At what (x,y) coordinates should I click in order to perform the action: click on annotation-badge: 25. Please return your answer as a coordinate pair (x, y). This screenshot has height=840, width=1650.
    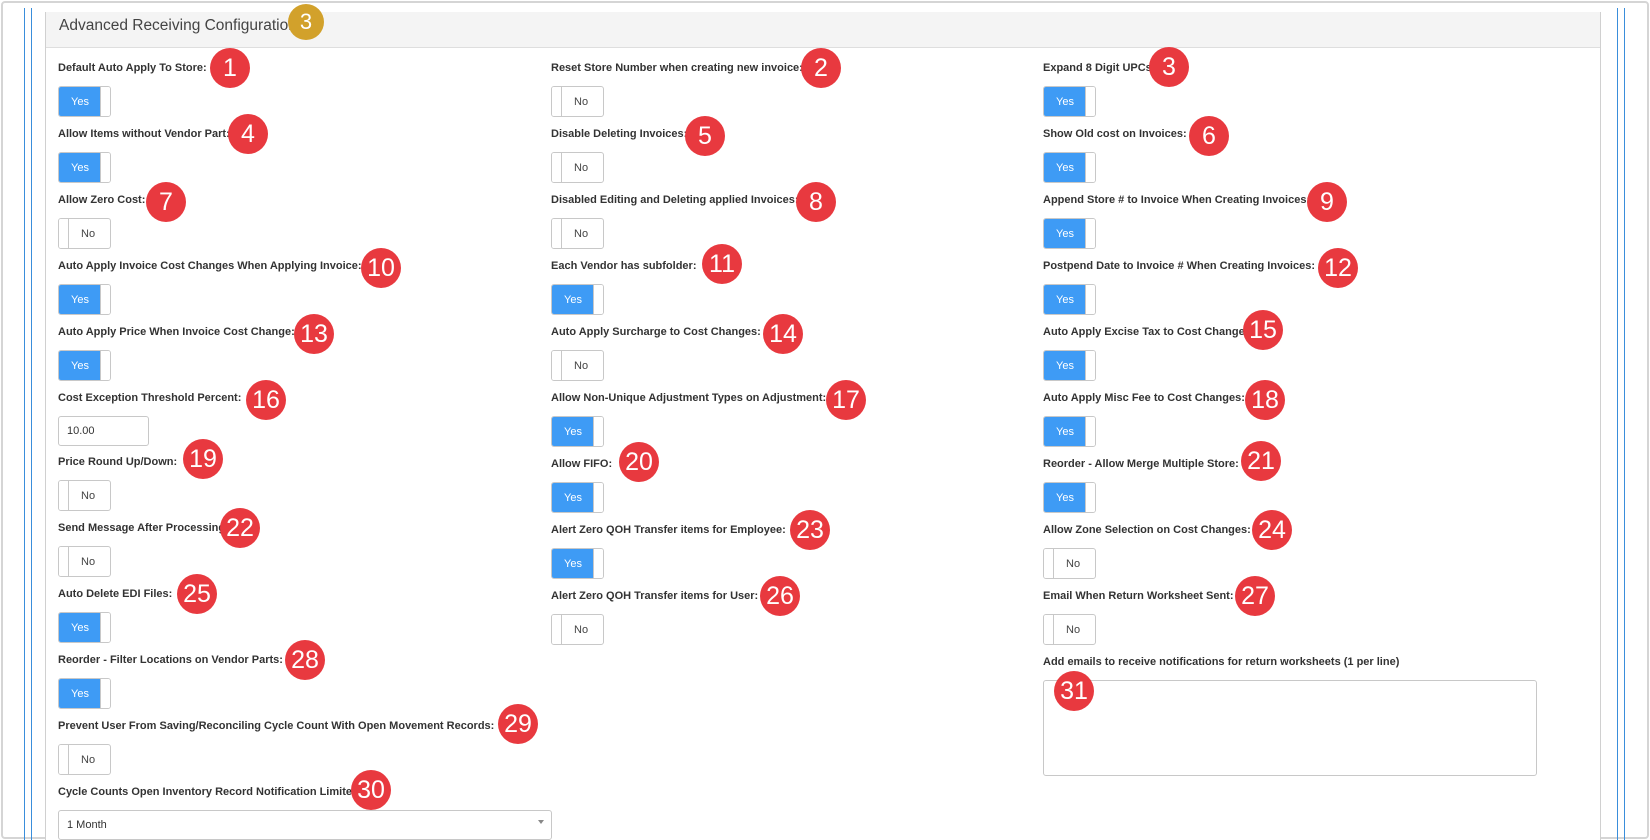
    Looking at the image, I should click on (197, 594).